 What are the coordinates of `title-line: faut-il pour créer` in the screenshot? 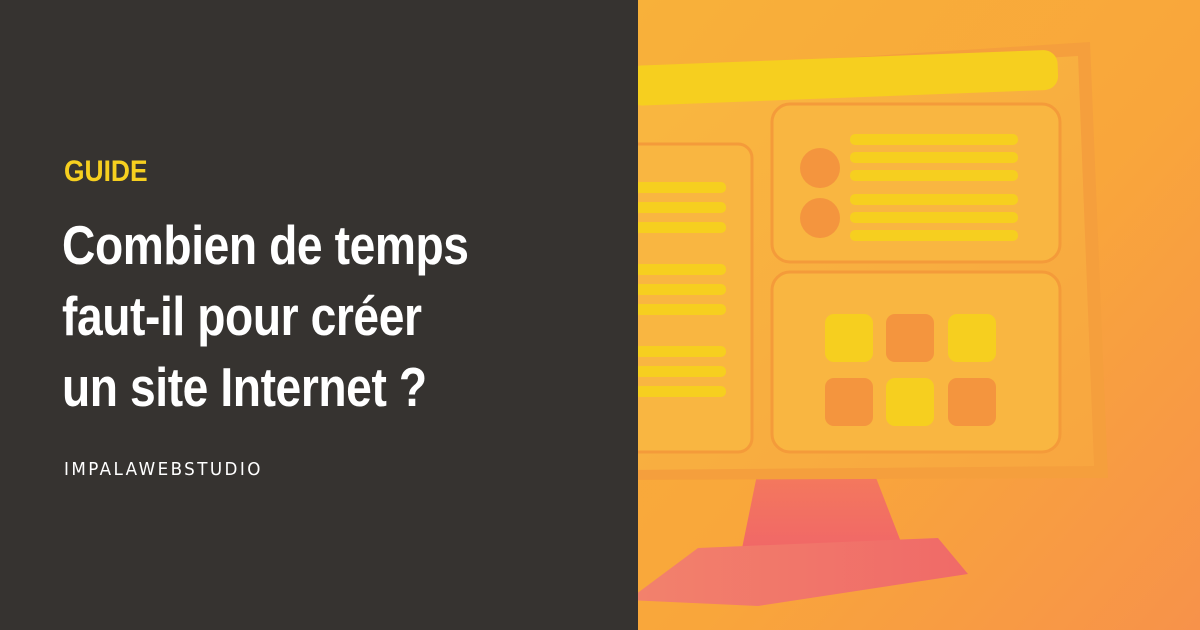 It's located at (242, 316).